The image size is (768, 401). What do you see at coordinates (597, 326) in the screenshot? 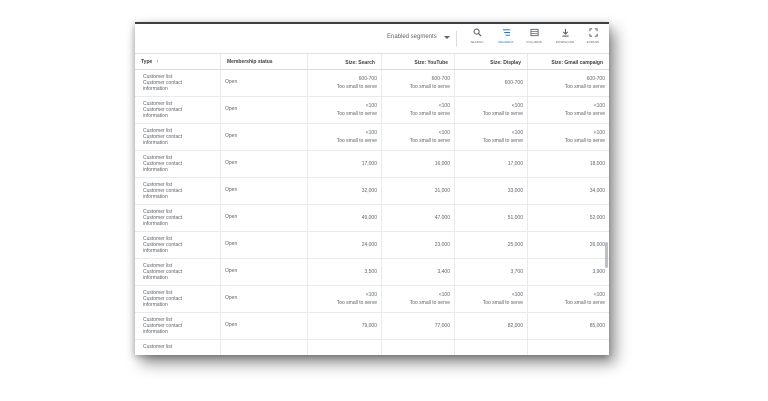
I see `cell-size-value: 85,000` at bounding box center [597, 326].